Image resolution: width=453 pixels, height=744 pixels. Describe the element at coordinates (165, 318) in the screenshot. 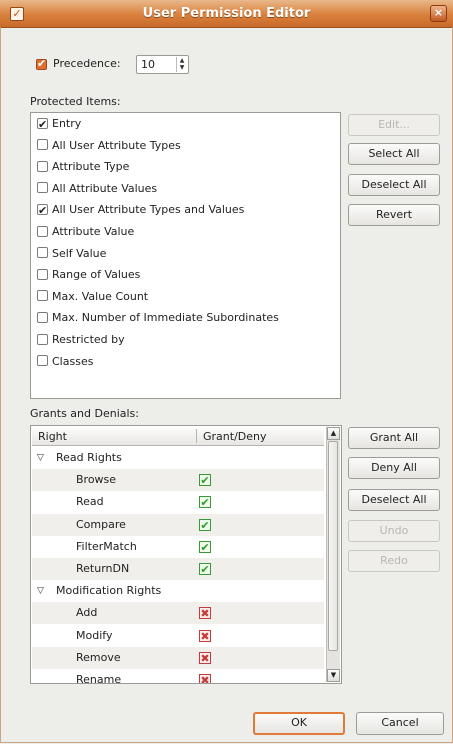

I see `protected-item-label: Max. Number of Immediate Subordinates` at that location.